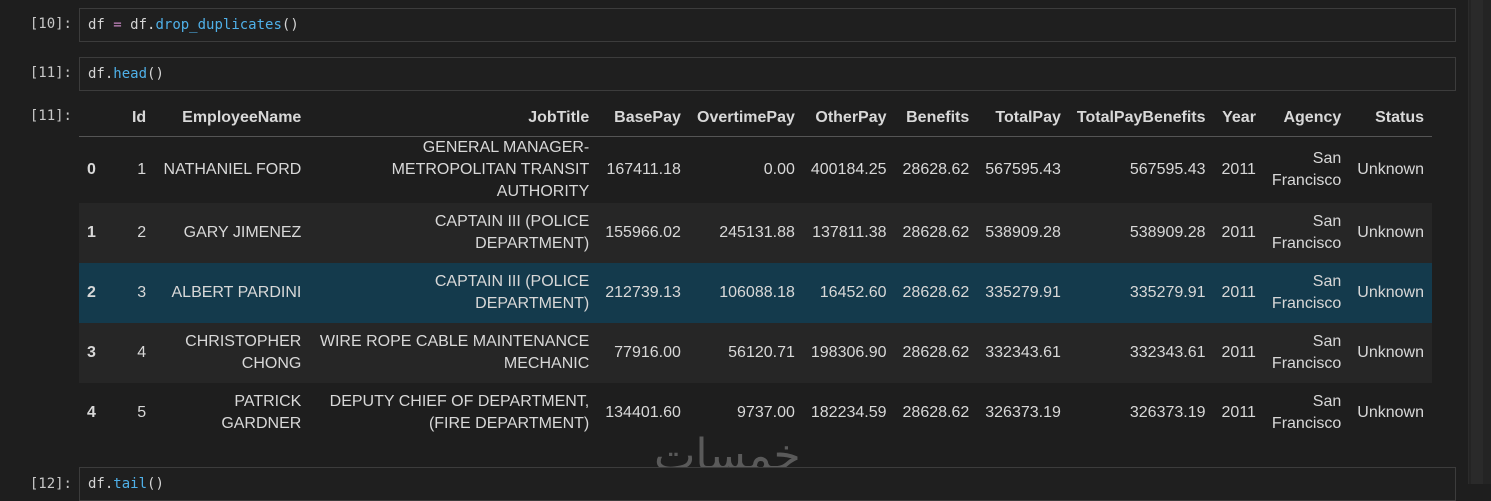 This screenshot has height=501, width=1491. I want to click on cell-employeename: NATHANIEL FORD, so click(232, 169).